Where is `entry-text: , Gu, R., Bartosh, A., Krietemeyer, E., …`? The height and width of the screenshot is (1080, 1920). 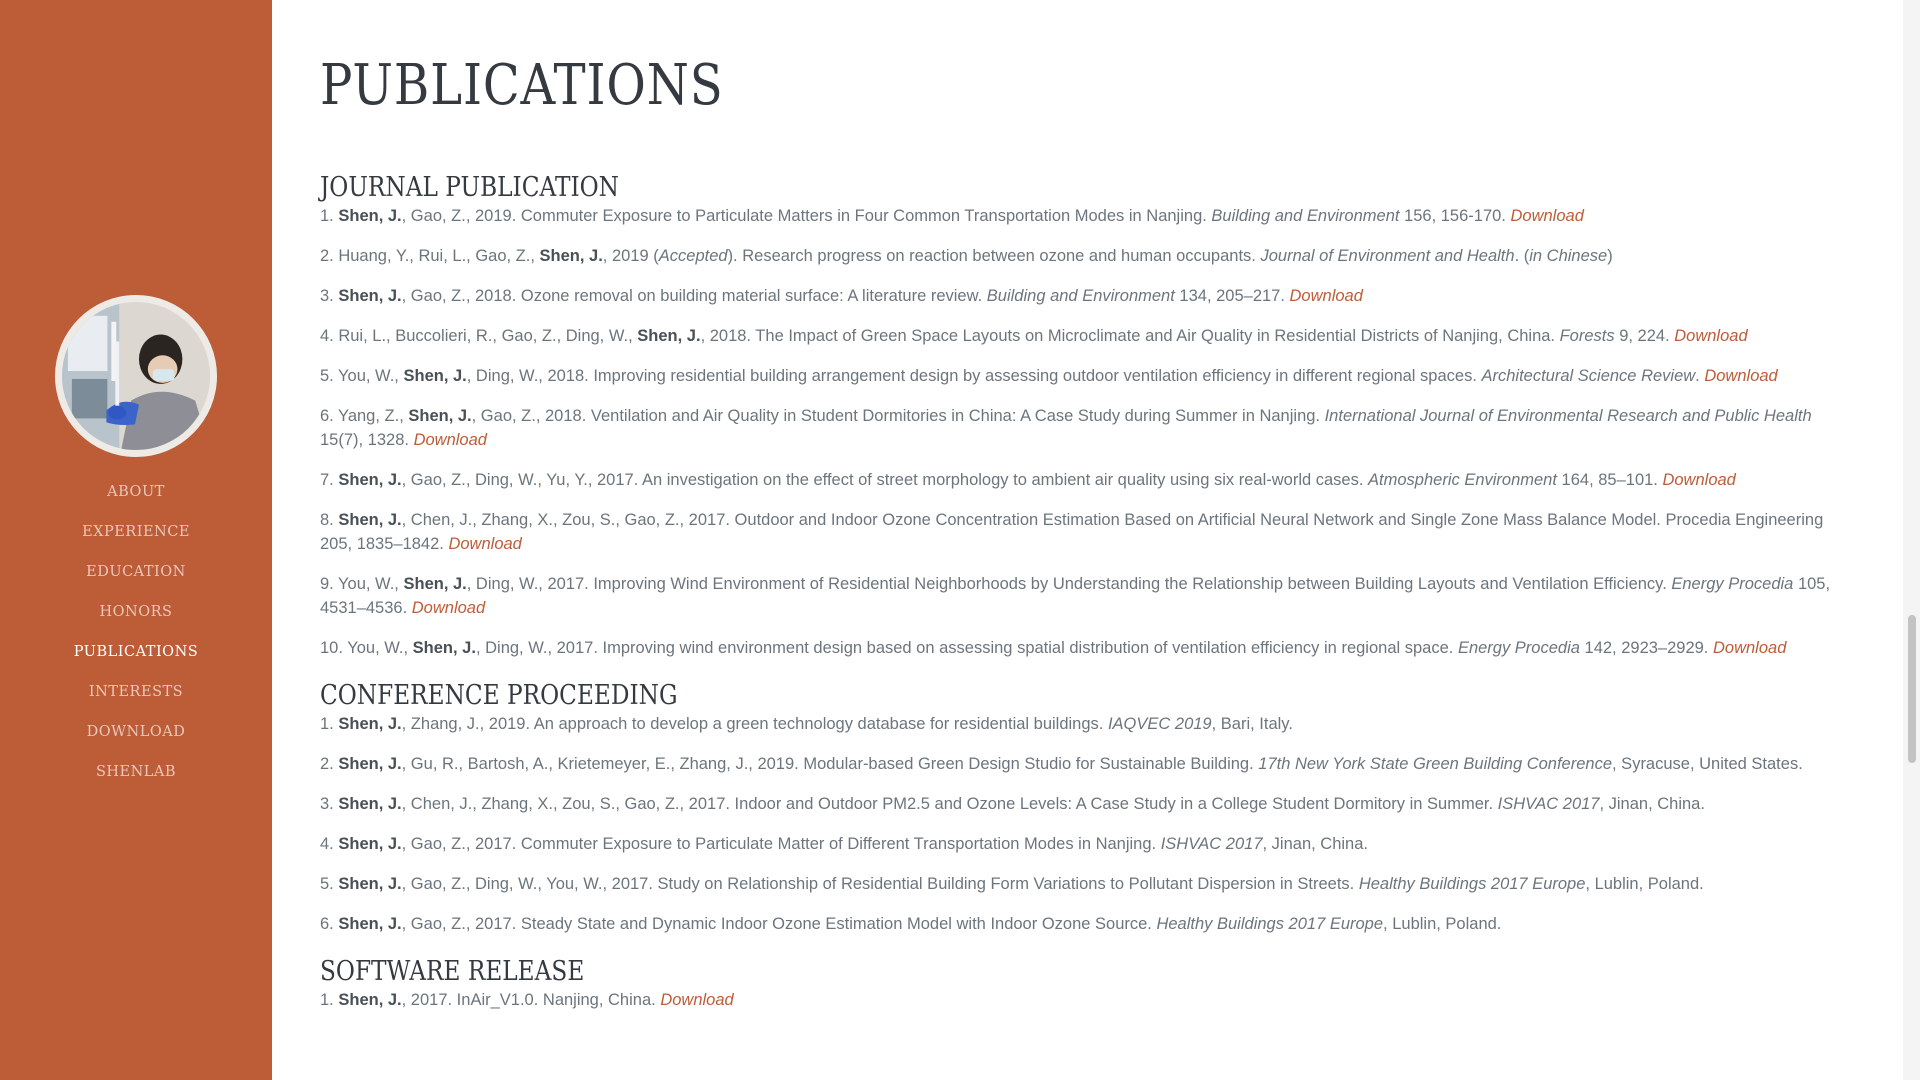 entry-text: , Gu, R., Bartosh, A., Krietemeyer, E., … is located at coordinates (830, 764).